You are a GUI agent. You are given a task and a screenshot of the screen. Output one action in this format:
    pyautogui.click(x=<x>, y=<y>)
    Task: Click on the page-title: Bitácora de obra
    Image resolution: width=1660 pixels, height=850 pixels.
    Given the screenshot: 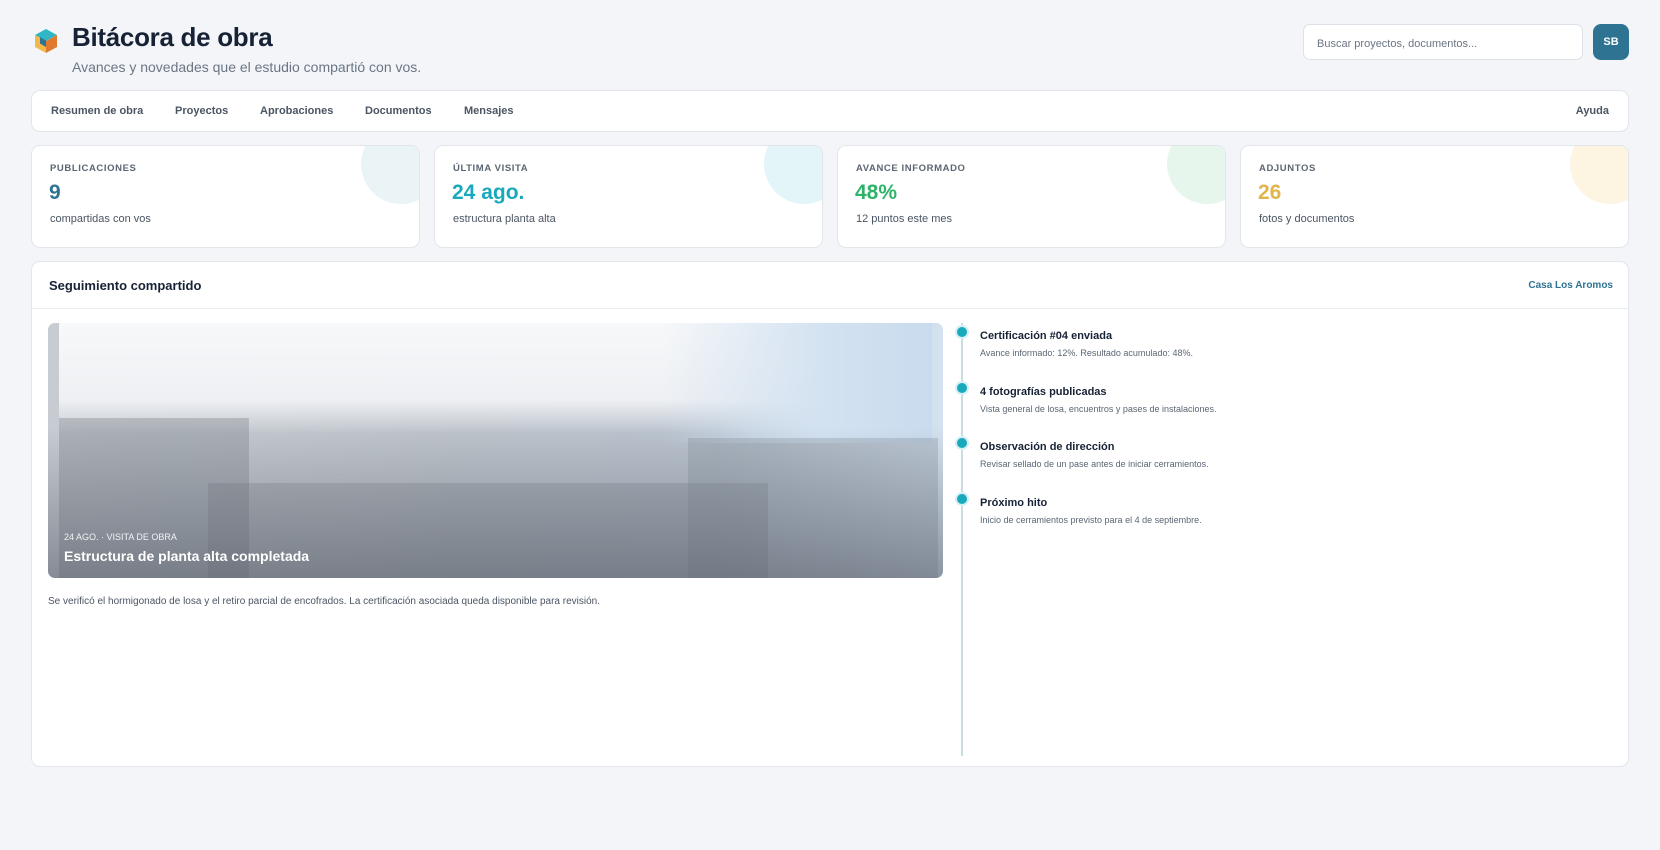 What is the action you would take?
    pyautogui.click(x=172, y=37)
    